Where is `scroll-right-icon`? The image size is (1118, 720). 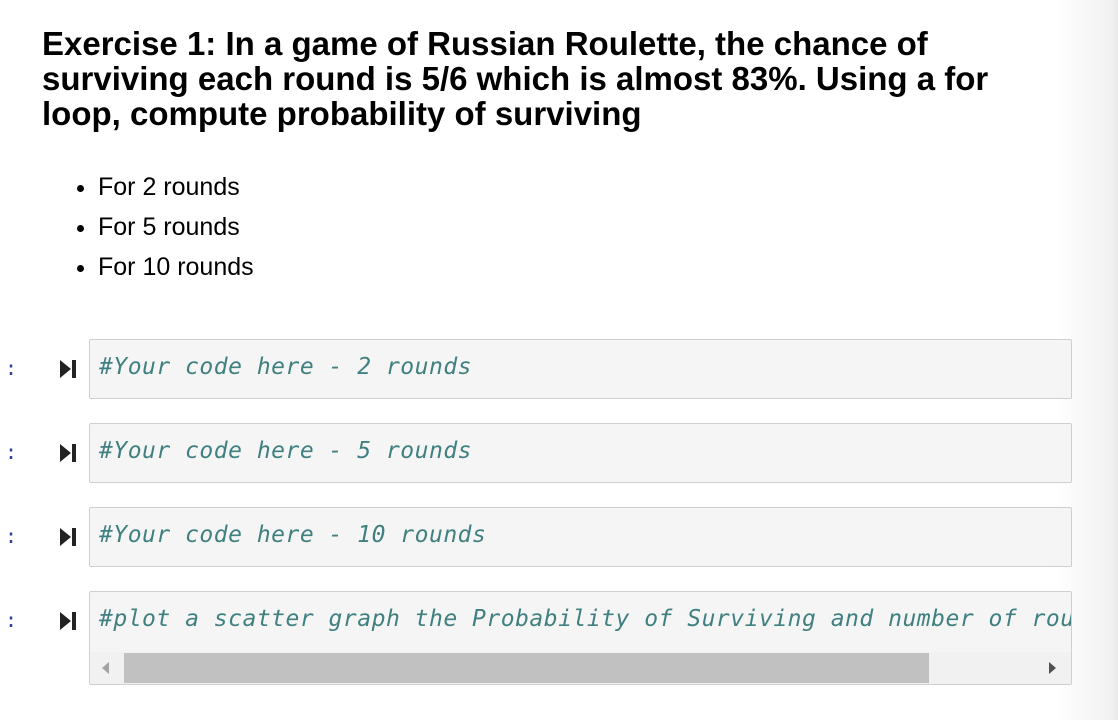
scroll-right-icon is located at coordinates (1052, 668).